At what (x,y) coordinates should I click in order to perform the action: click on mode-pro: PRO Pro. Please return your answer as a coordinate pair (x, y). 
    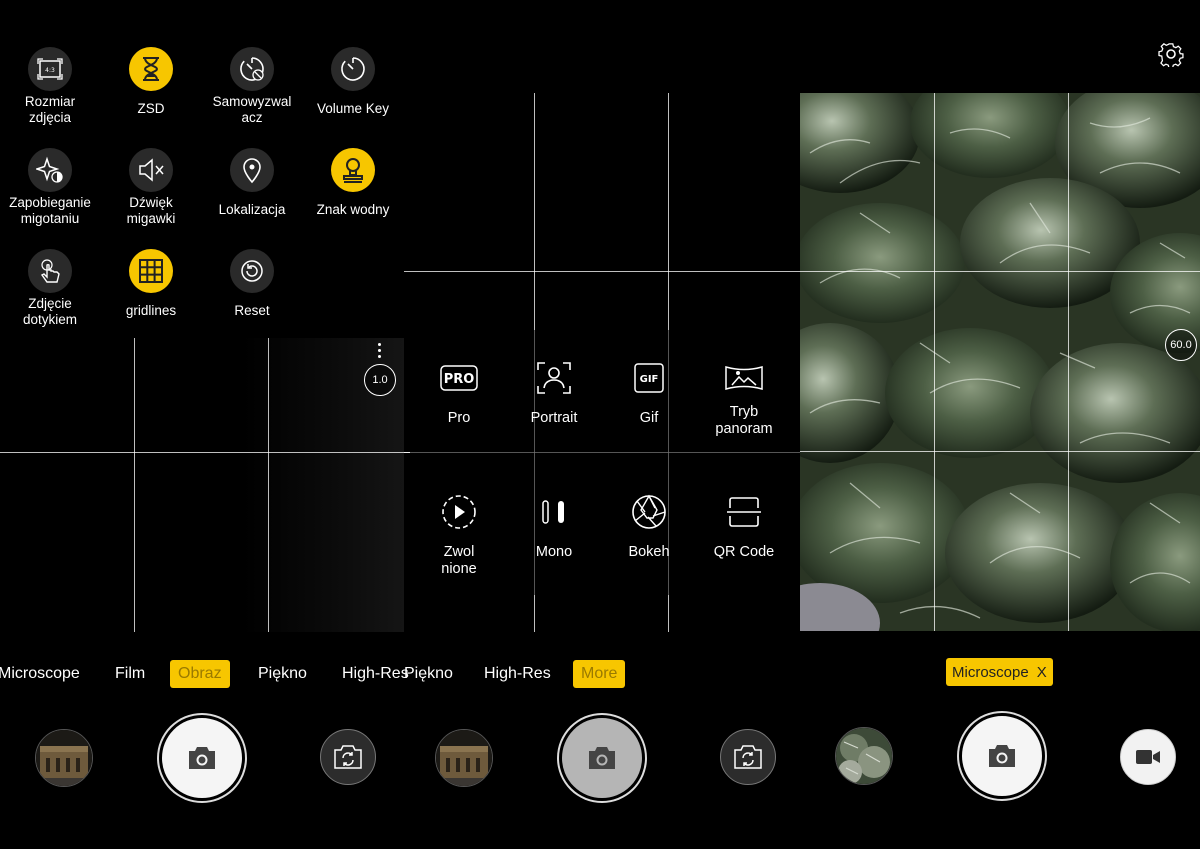
    Looking at the image, I should click on (459, 391).